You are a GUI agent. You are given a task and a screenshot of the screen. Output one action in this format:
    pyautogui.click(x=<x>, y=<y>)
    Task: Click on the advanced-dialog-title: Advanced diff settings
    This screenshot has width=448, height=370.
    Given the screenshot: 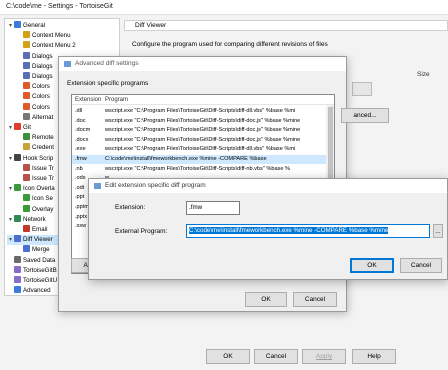 What is the action you would take?
    pyautogui.click(x=107, y=63)
    